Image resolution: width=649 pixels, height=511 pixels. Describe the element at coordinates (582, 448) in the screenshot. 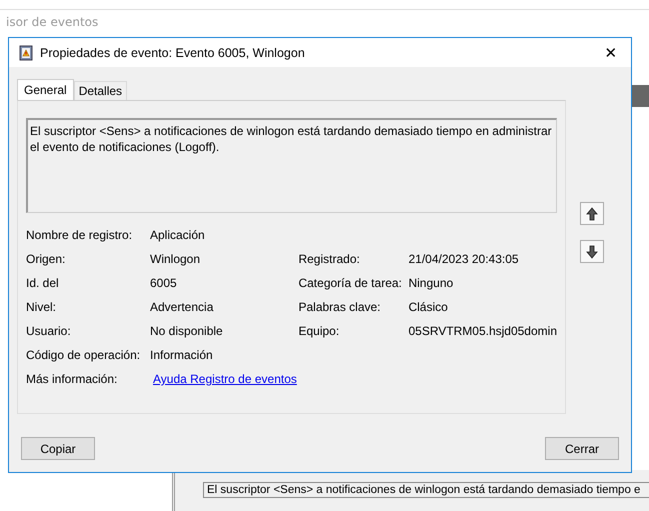

I see `dialog-button: Cerrar` at that location.